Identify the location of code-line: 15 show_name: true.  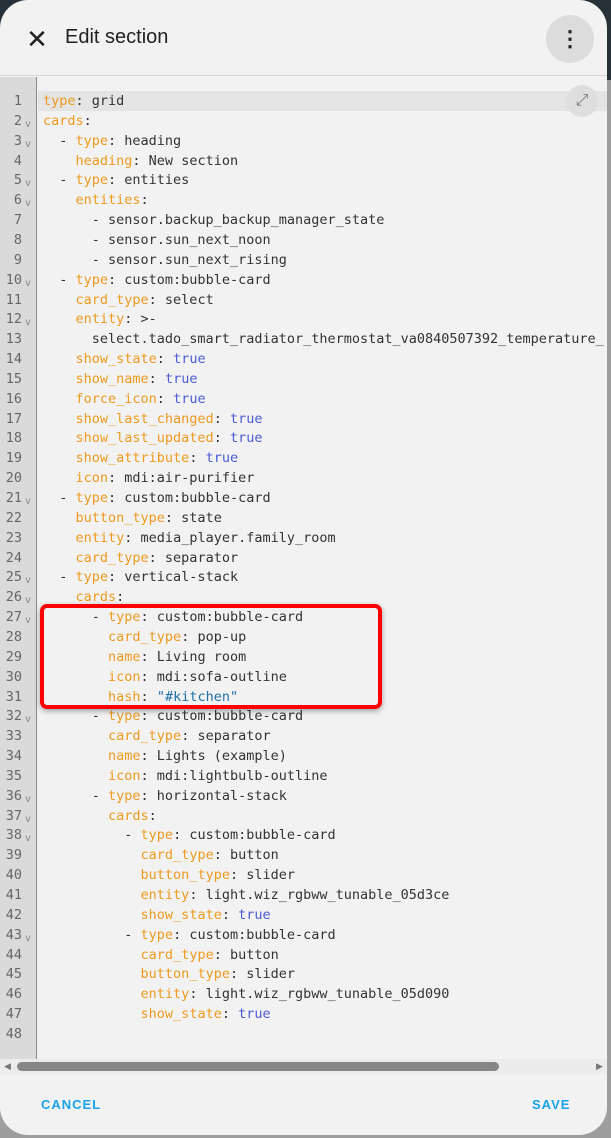
(303, 379).